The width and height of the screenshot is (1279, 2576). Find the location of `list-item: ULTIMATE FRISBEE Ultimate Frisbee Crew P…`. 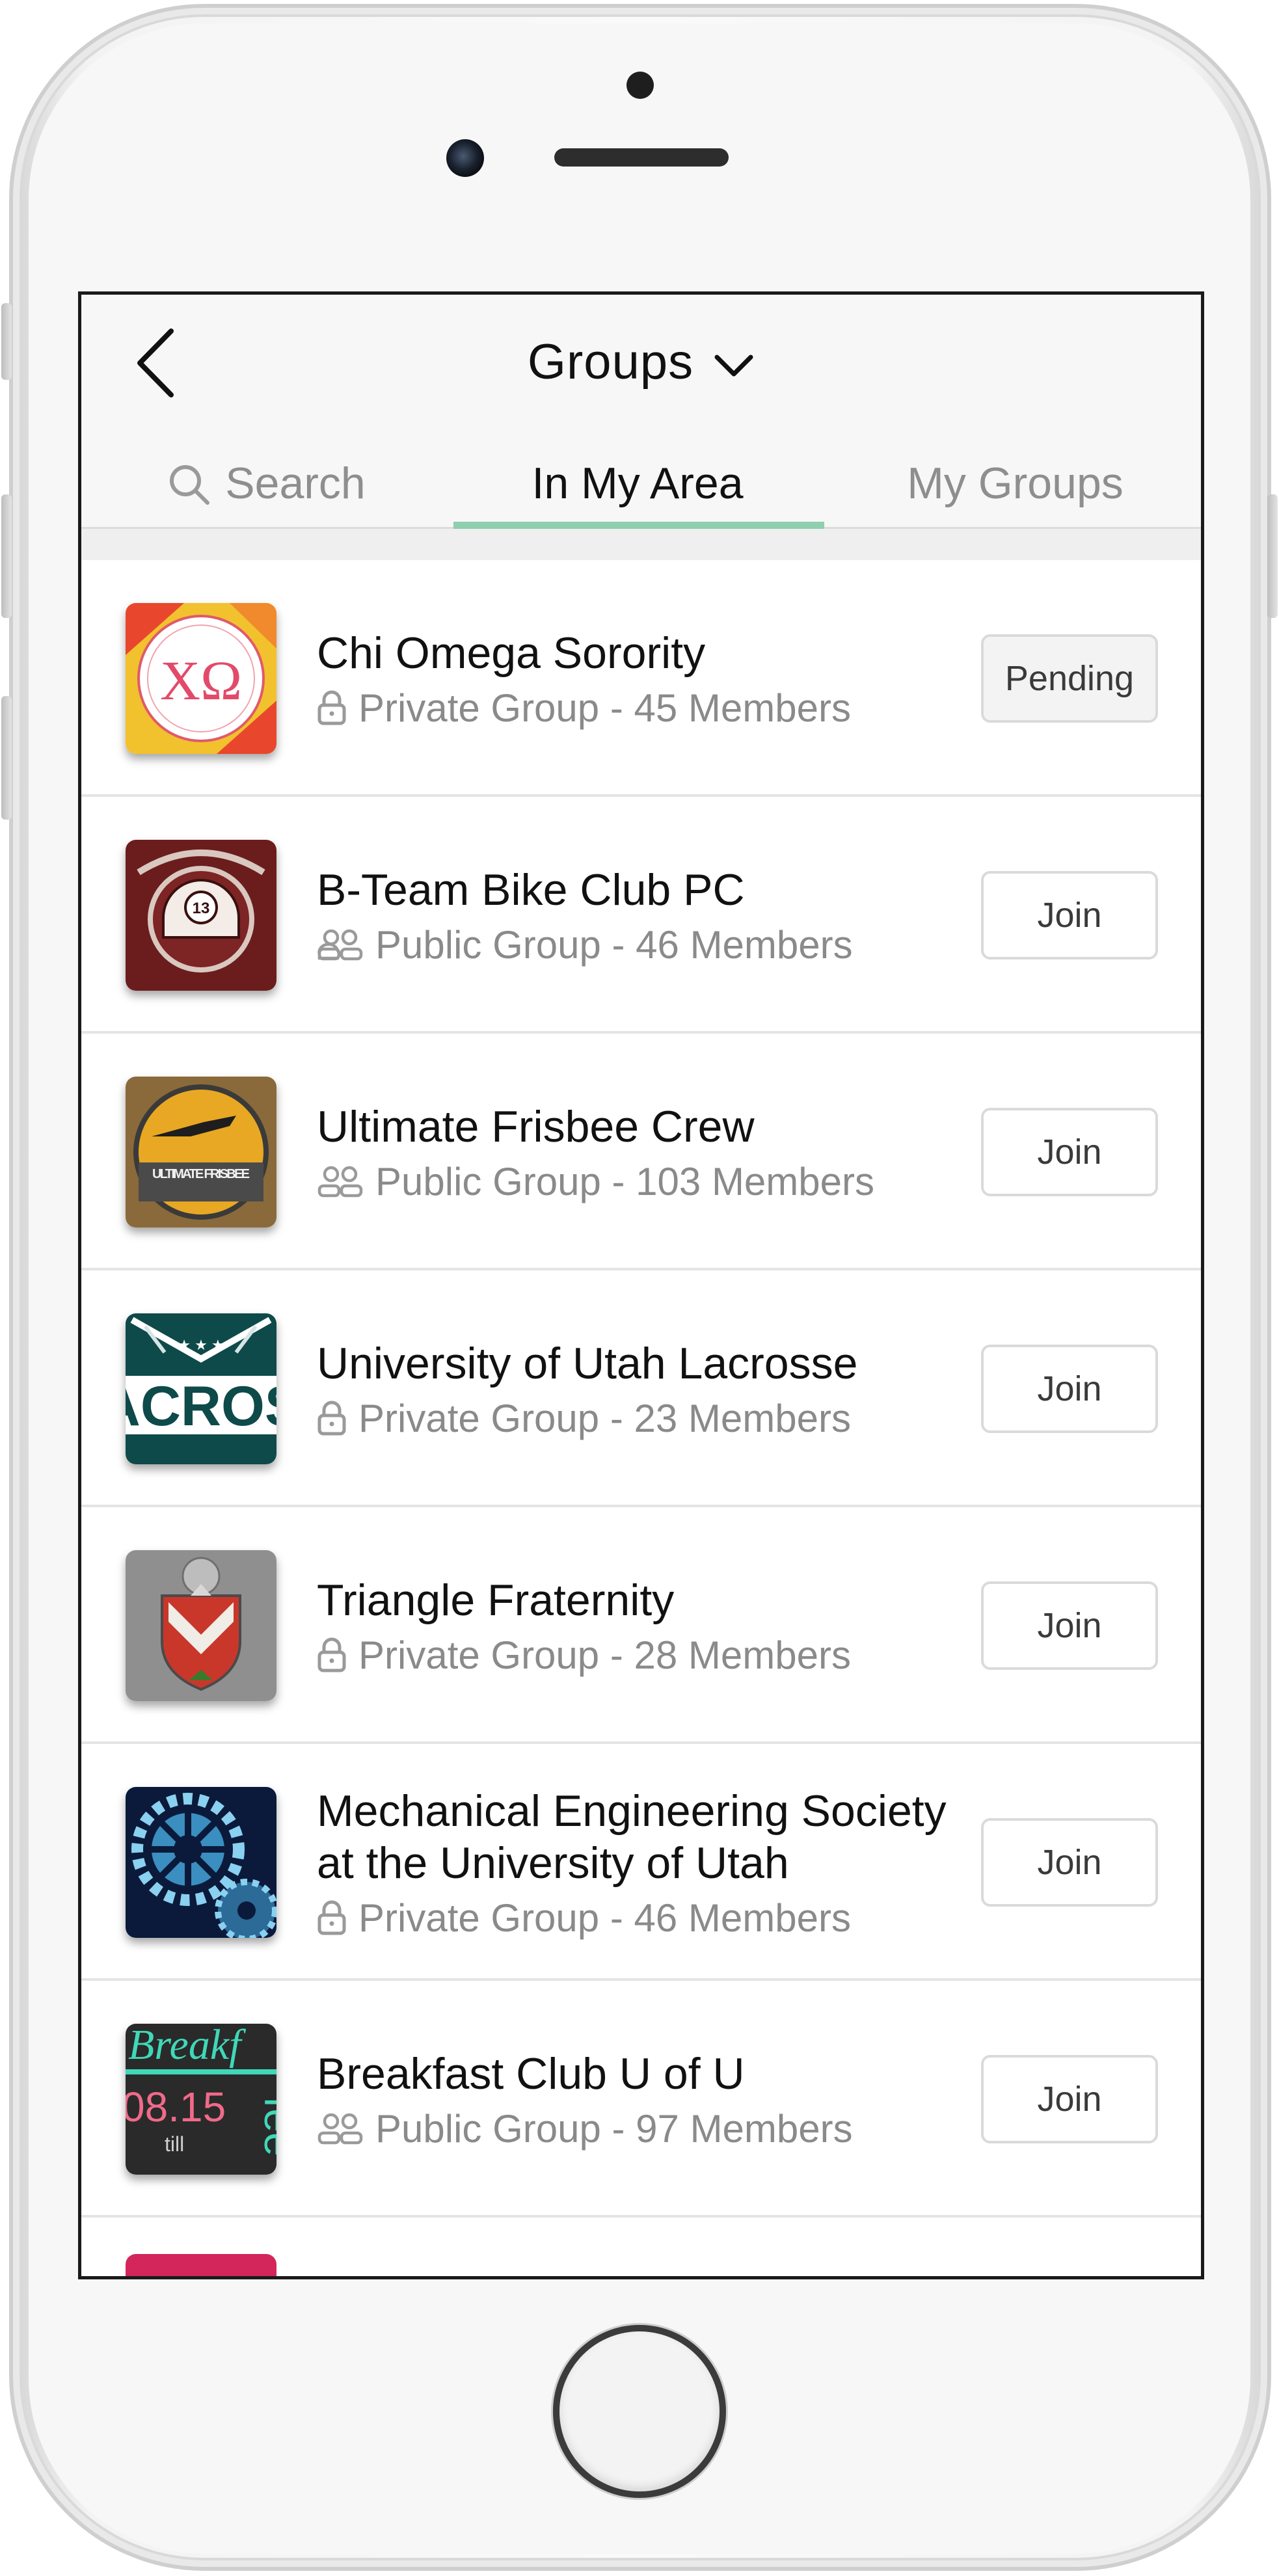

list-item: ULTIMATE FRISBEE Ultimate Frisbee Crew P… is located at coordinates (641, 1152).